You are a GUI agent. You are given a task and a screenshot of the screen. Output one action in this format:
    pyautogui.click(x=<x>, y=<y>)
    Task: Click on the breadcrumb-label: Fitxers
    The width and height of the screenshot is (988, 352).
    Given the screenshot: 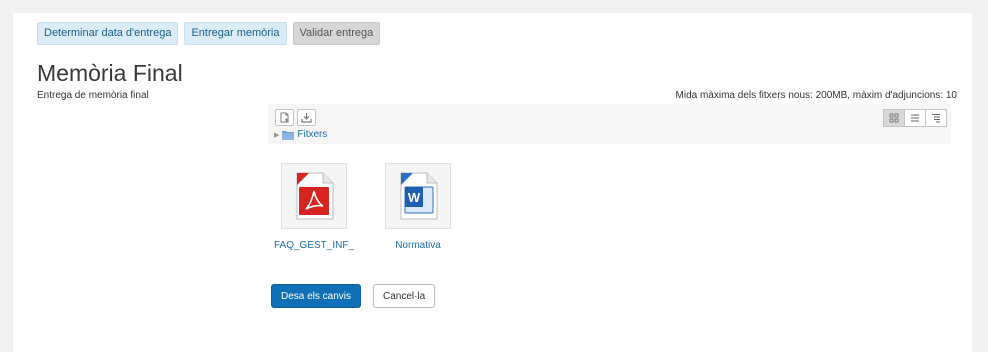 What is the action you would take?
    pyautogui.click(x=312, y=134)
    